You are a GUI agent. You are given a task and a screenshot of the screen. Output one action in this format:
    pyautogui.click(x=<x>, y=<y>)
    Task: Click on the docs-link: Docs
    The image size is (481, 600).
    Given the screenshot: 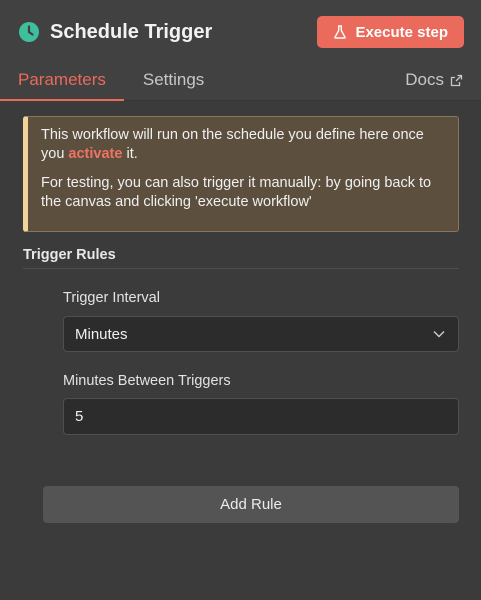 What is the action you would take?
    pyautogui.click(x=443, y=77)
    